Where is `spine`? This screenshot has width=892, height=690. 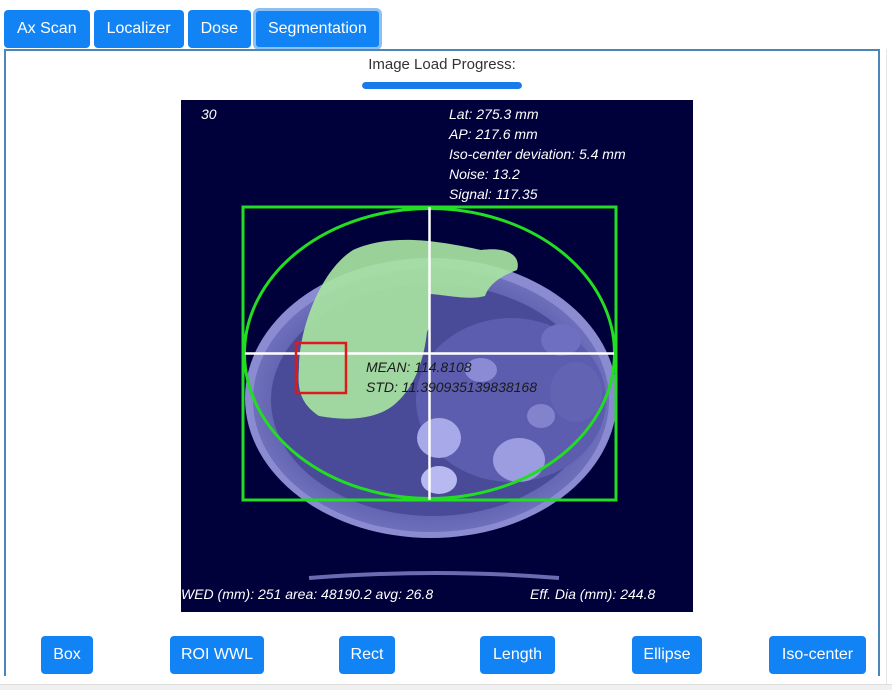 spine is located at coordinates (439, 438).